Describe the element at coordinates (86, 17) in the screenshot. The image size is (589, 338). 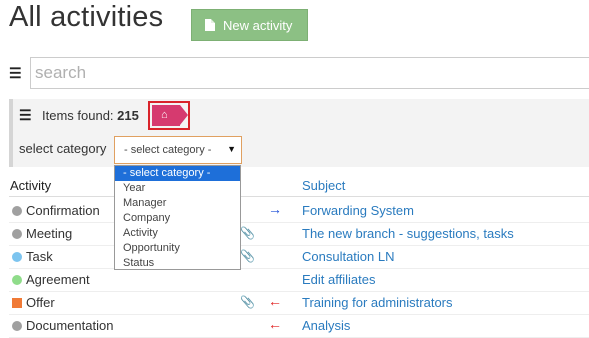
I see `page-title: All activities` at that location.